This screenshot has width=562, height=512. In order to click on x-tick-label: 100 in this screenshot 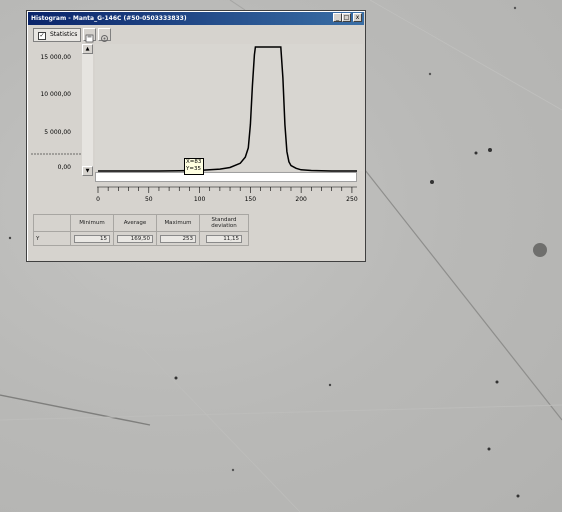, I will do `click(199, 199)`.